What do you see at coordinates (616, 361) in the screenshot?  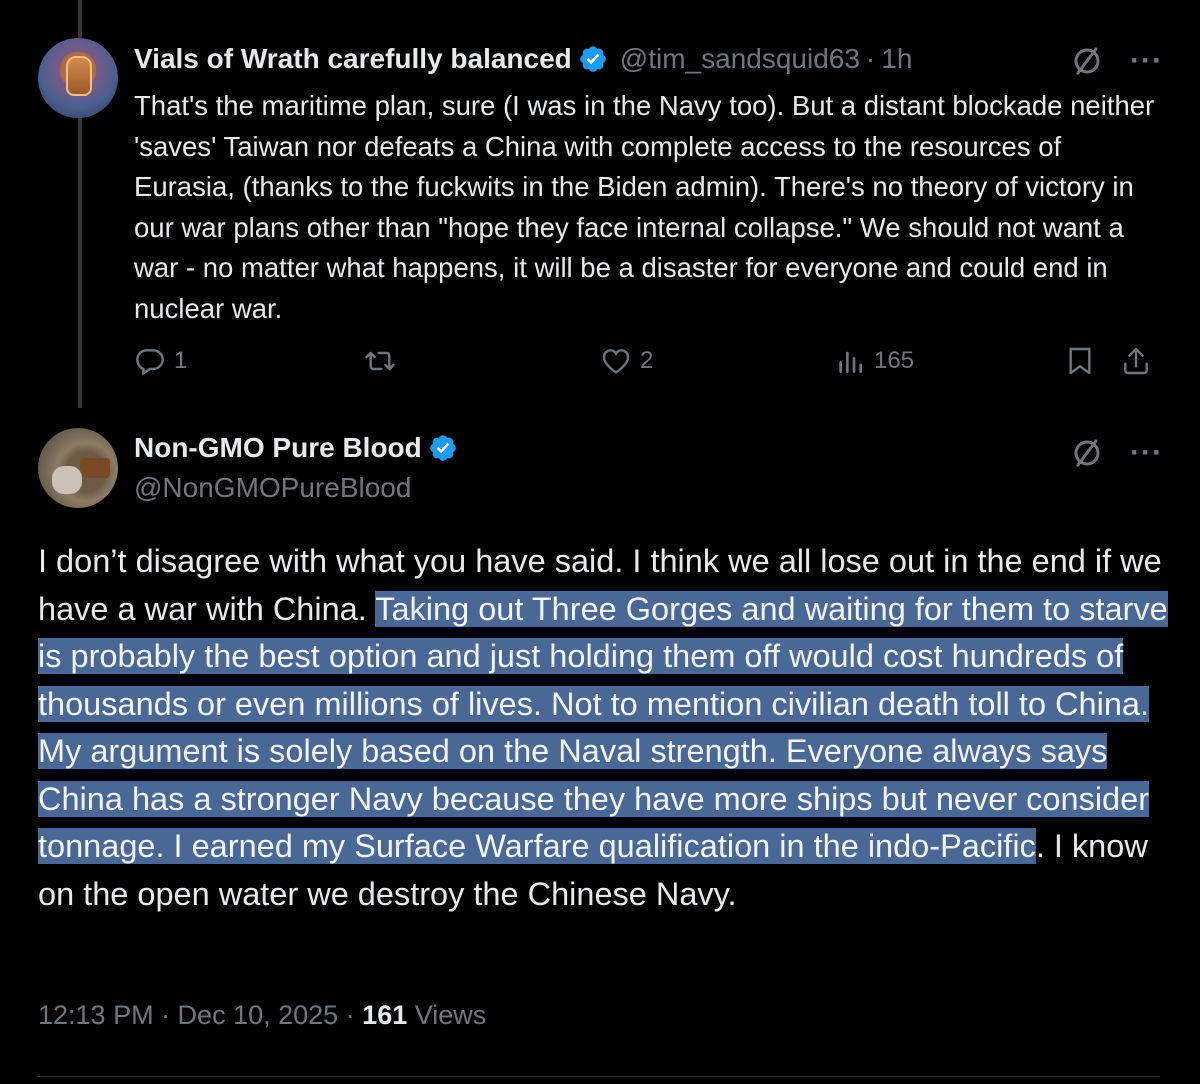 I see `heart-icon` at bounding box center [616, 361].